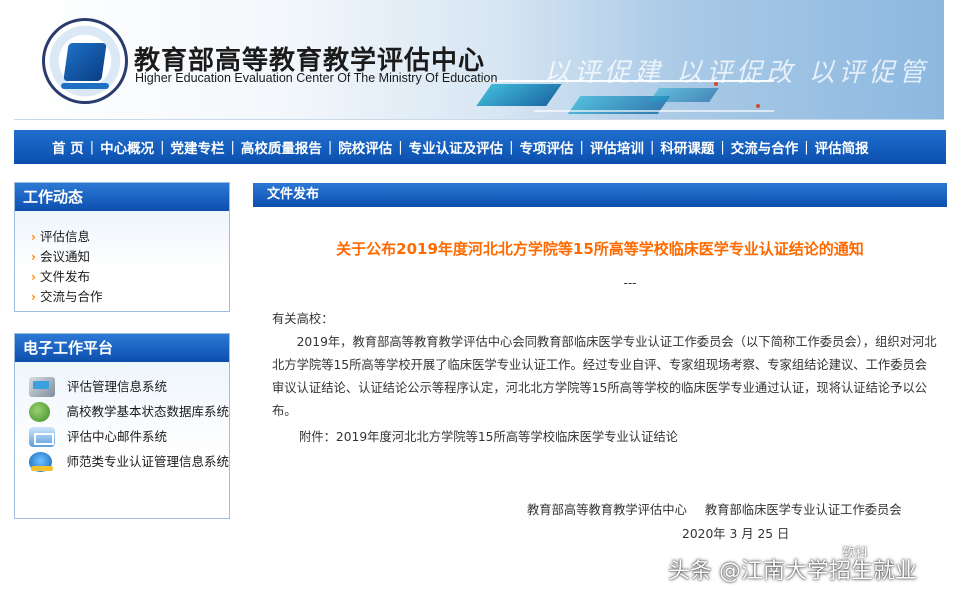  I want to click on nav-party: 党建专栏, so click(197, 147).